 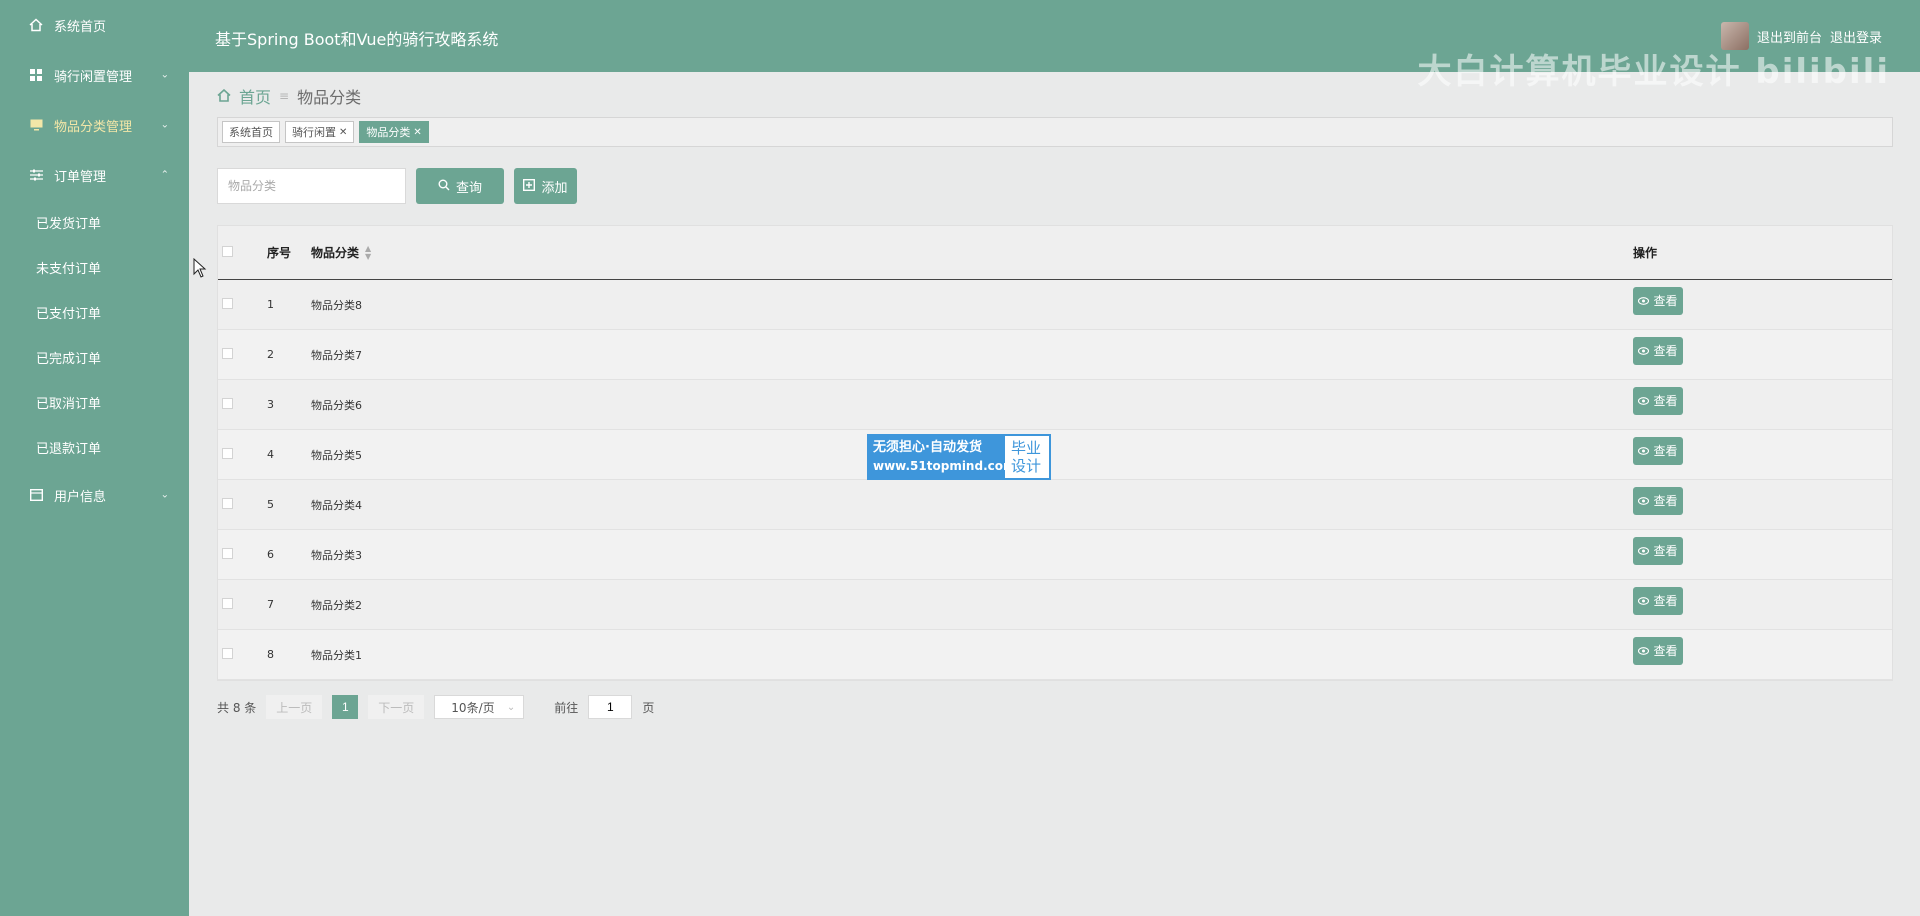 What do you see at coordinates (311, 186) in the screenshot?
I see `category-search-input` at bounding box center [311, 186].